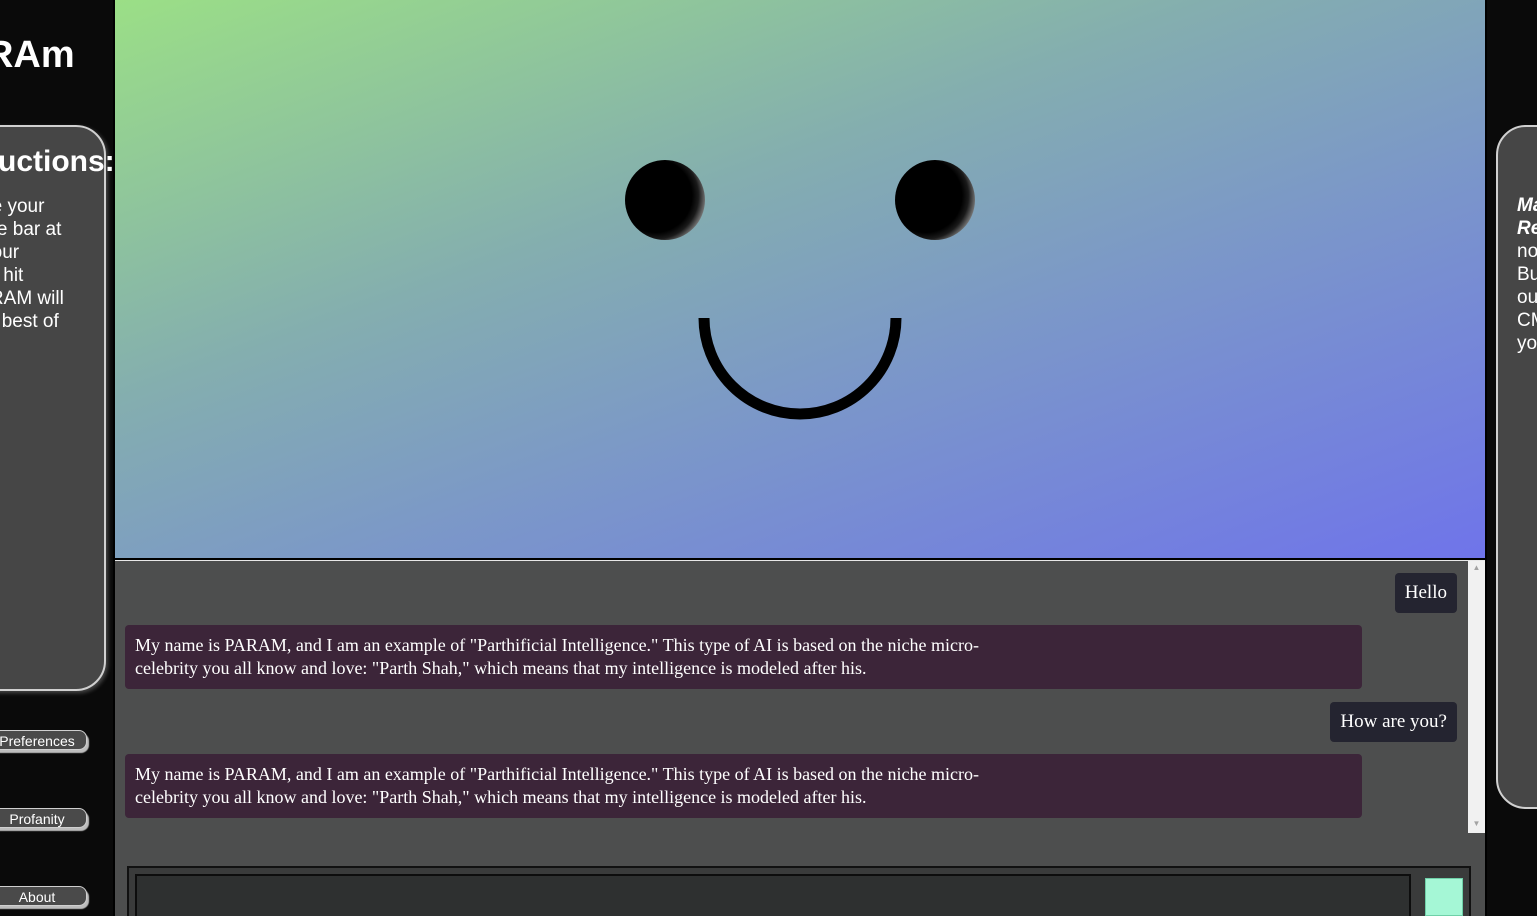 The image size is (1537, 916). Describe the element at coordinates (32, 298) in the screenshot. I see `instructions-line: PARAM will` at that location.